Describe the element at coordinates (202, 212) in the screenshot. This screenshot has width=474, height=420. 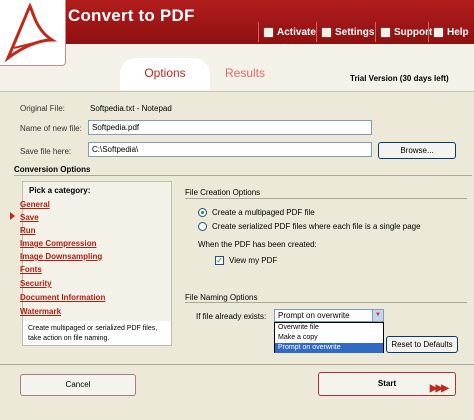
I see `multipaged-radio` at that location.